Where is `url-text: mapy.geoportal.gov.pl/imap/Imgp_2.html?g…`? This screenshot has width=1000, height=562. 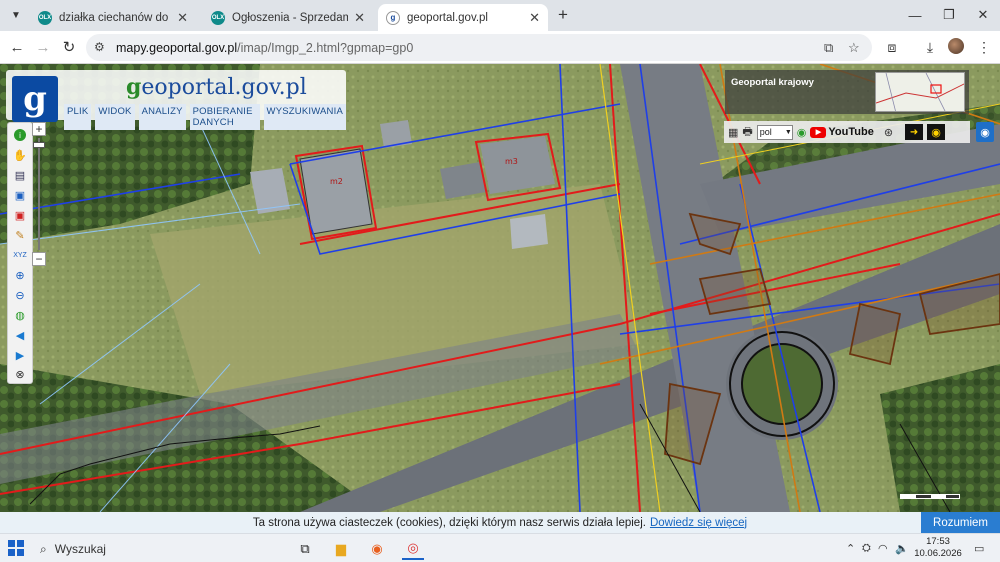 url-text: mapy.geoportal.gov.pl/imap/Imgp_2.html?g… is located at coordinates (264, 48).